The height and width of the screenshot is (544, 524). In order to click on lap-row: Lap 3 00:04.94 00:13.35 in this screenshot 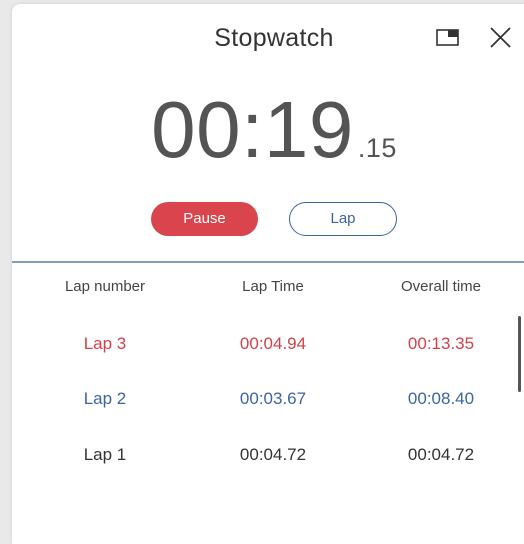, I will do `click(268, 349)`.